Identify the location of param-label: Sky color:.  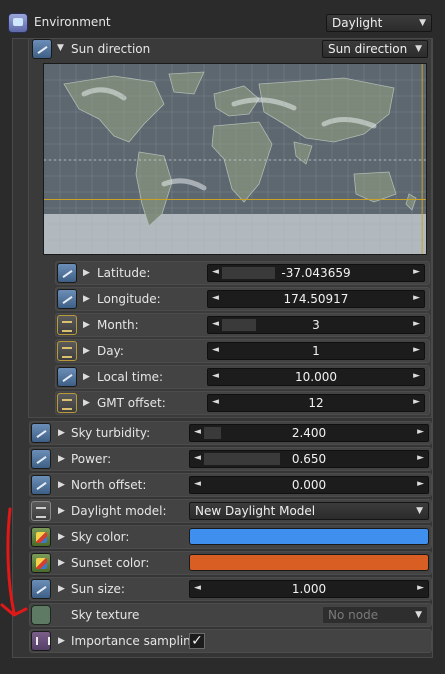
(100, 537).